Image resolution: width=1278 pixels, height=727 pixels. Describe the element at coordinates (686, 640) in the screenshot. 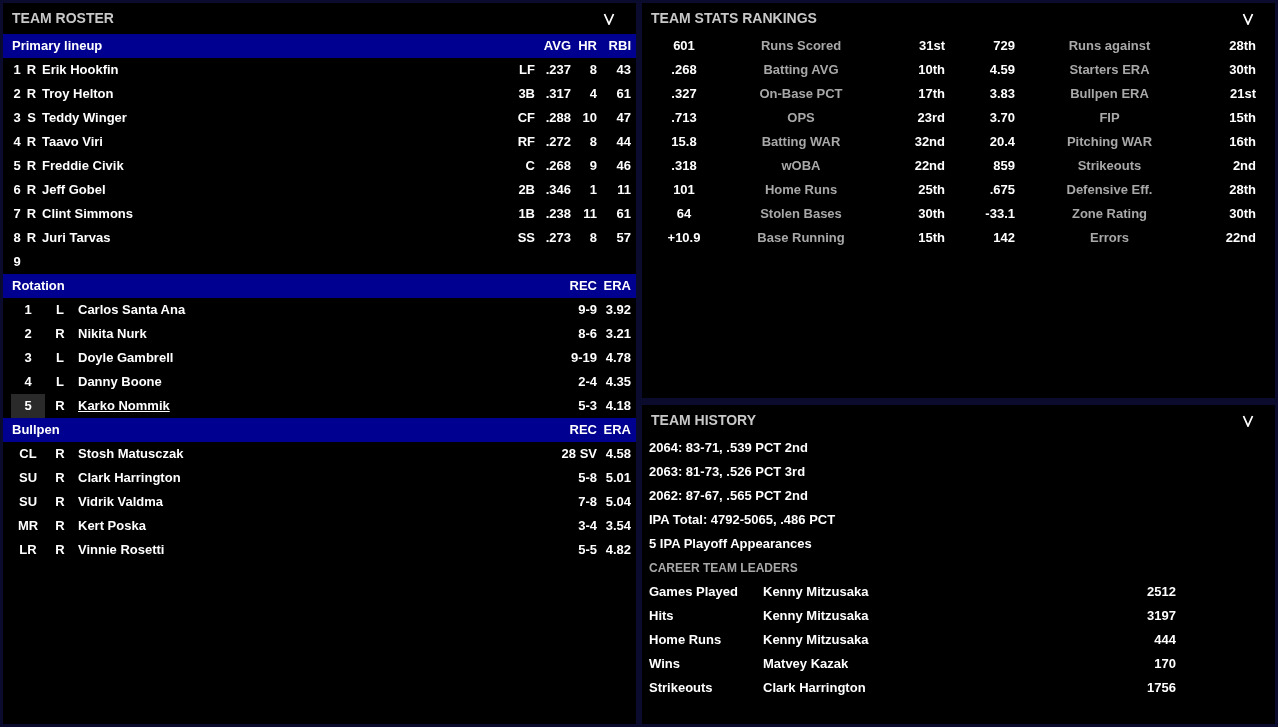

I see `leader-stat: Home Runs` at that location.